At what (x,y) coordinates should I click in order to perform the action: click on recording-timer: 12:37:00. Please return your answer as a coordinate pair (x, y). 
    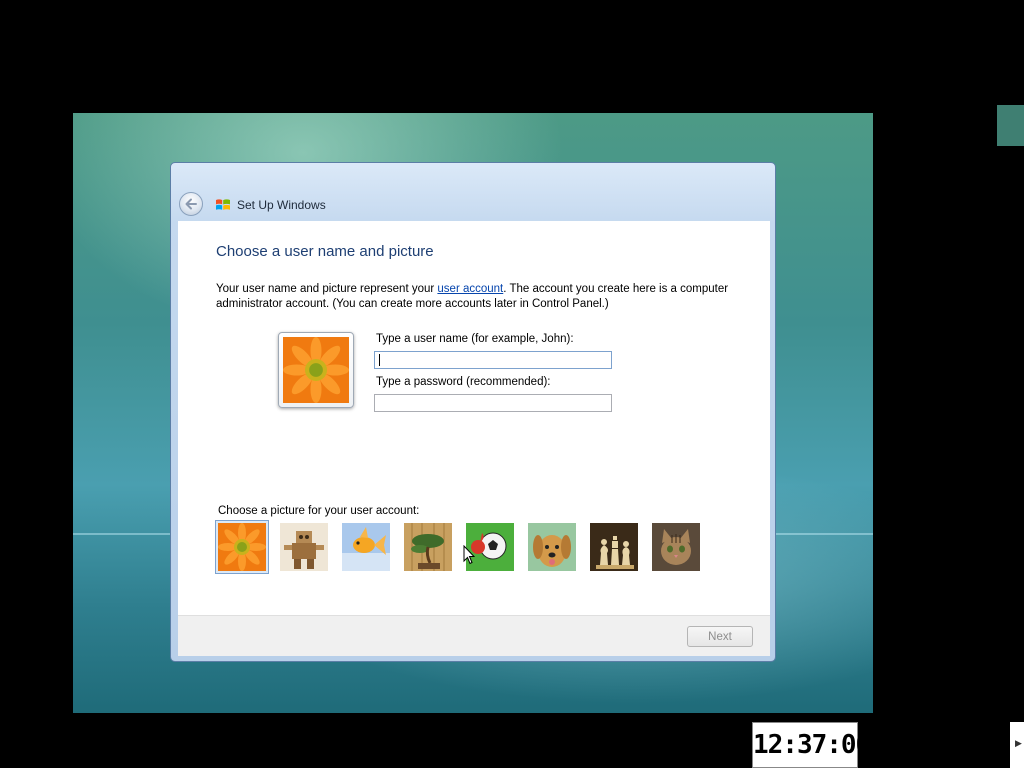
    Looking at the image, I should click on (811, 745).